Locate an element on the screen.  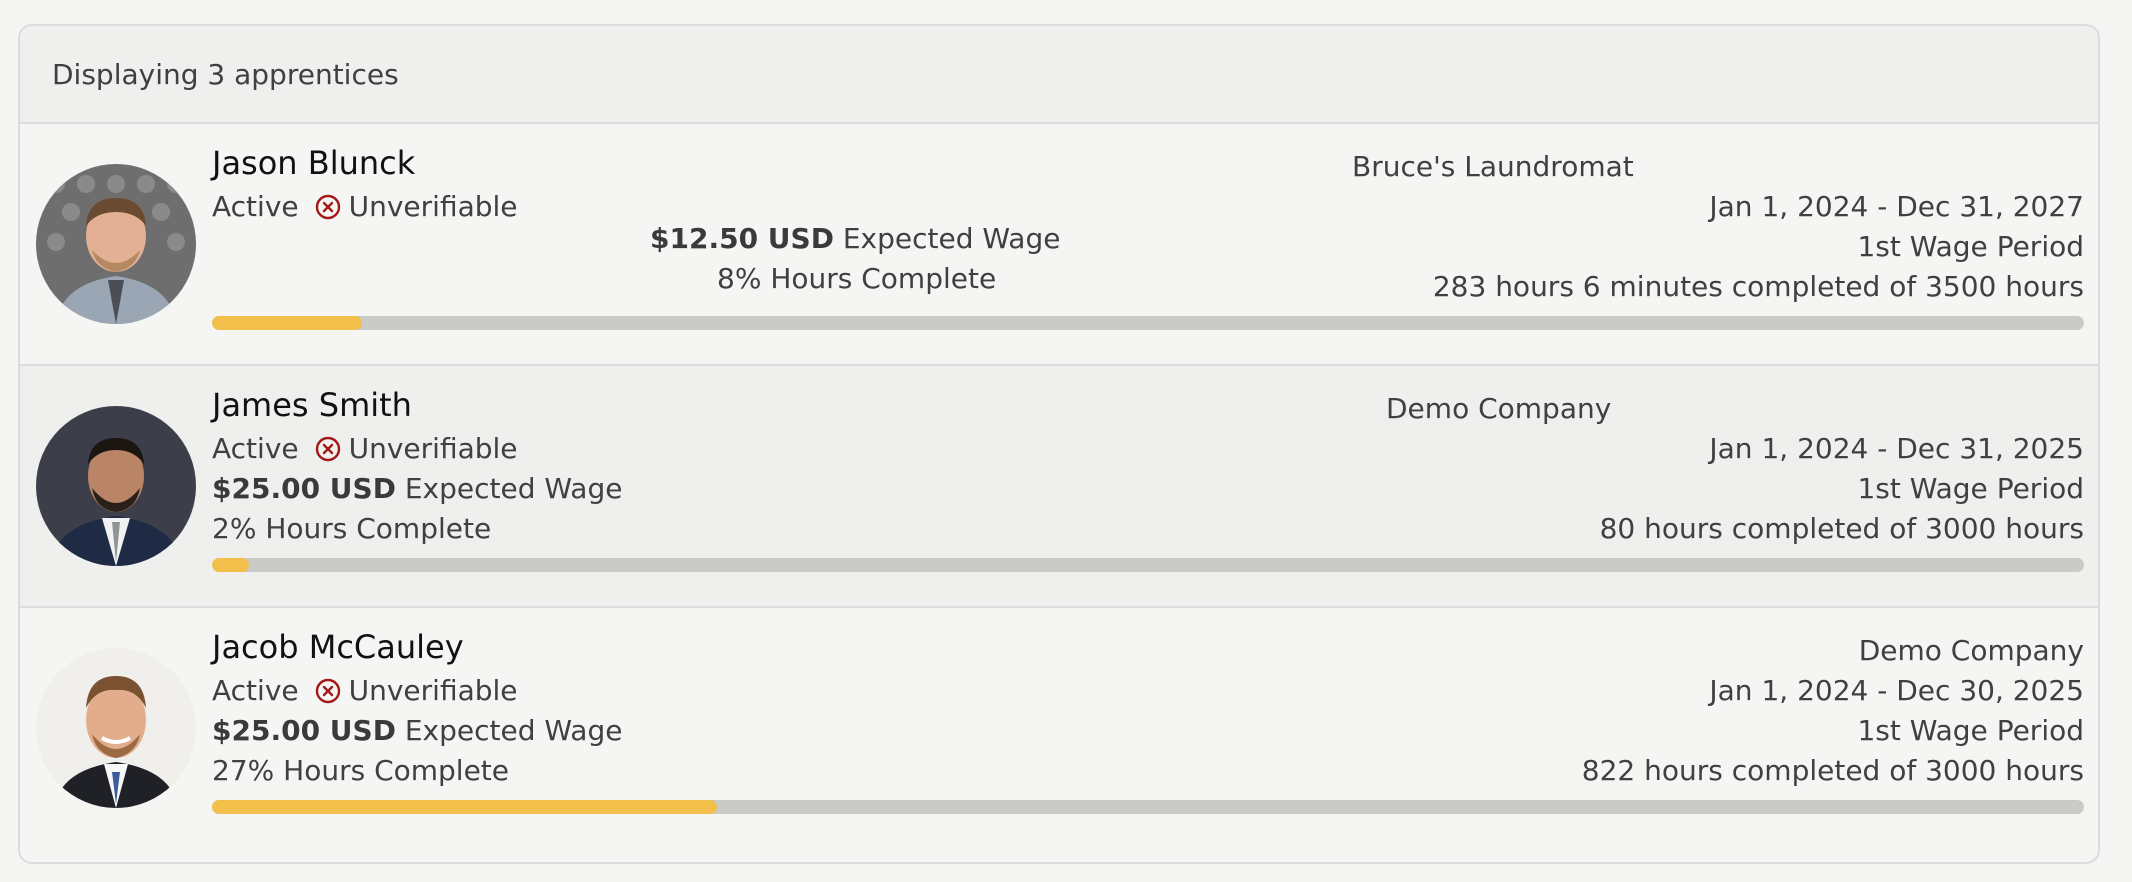
apprentice-name: Jacob McCauley is located at coordinates (338, 647).